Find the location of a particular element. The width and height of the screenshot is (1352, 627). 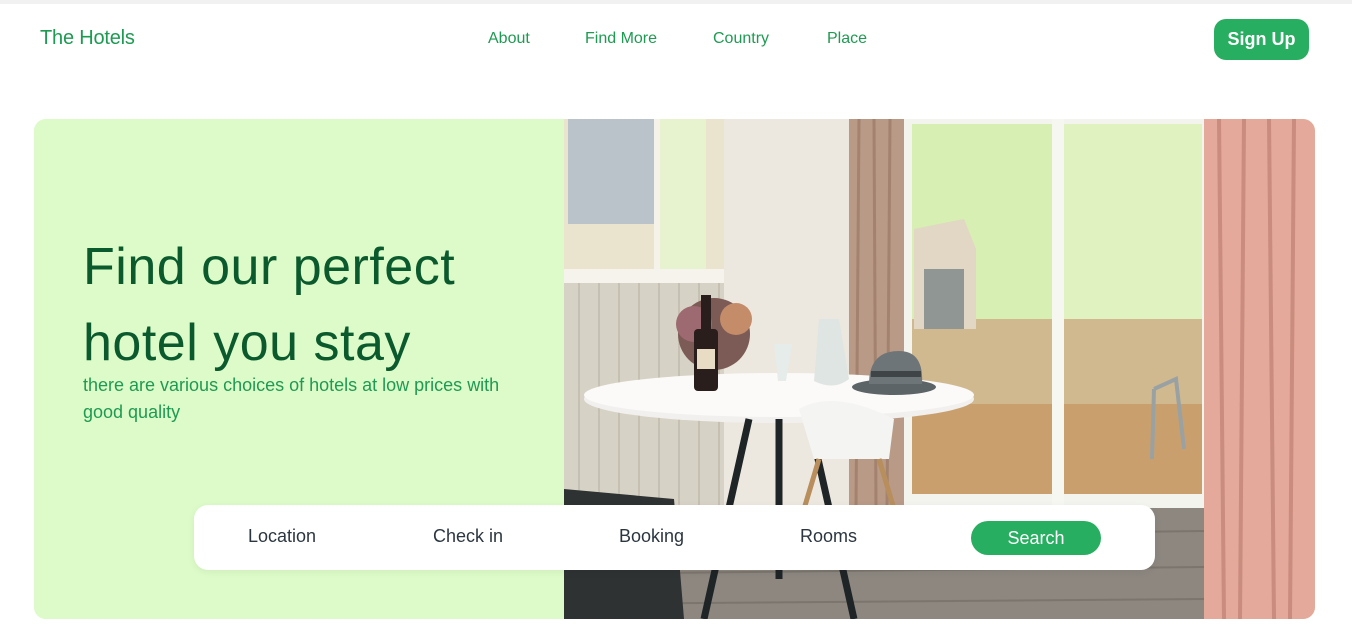

nav-country: Country is located at coordinates (741, 39).